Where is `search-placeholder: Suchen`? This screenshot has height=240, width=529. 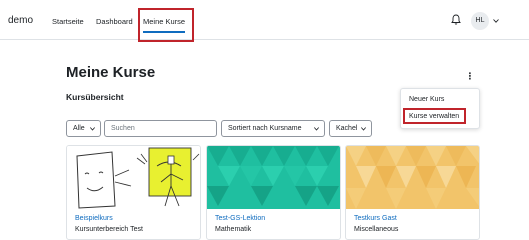
search-placeholder: Suchen is located at coordinates (123, 128).